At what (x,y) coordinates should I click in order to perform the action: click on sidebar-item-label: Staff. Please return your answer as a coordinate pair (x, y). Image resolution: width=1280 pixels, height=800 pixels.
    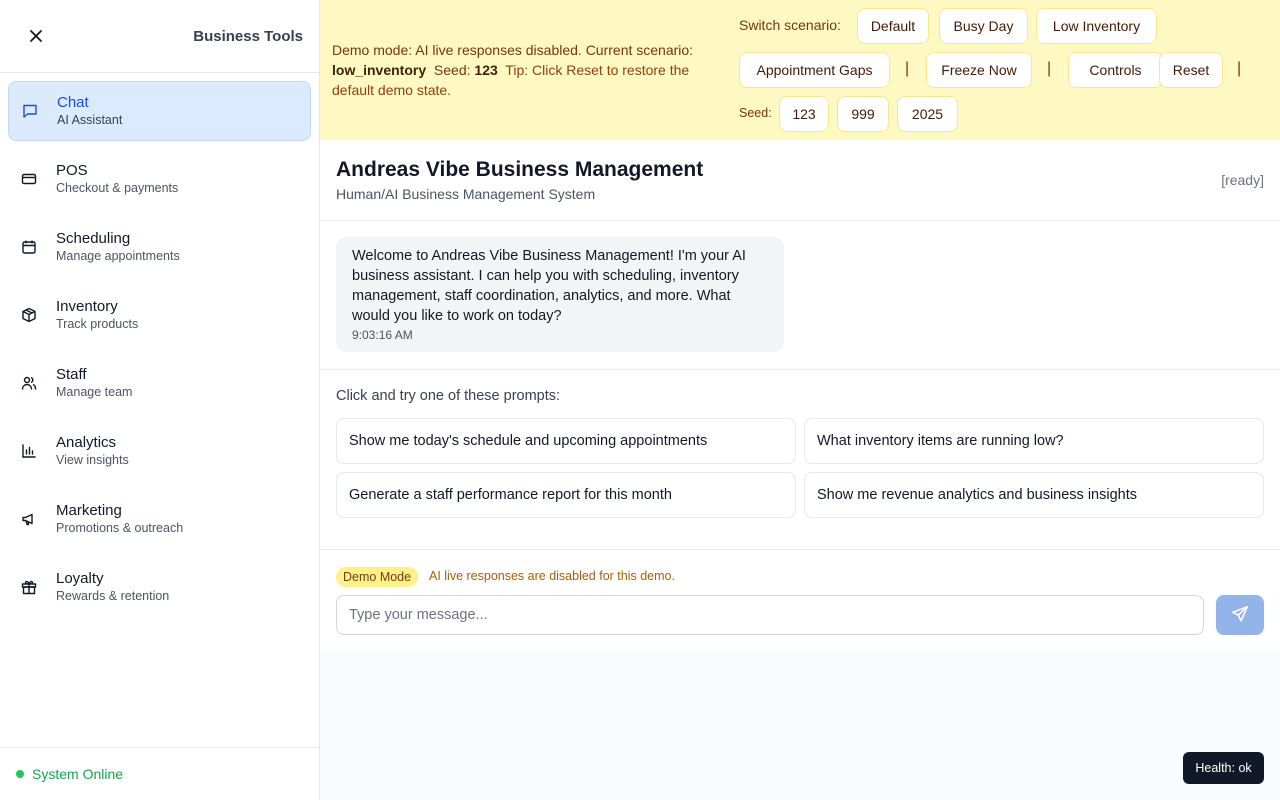
    Looking at the image, I should click on (71, 374).